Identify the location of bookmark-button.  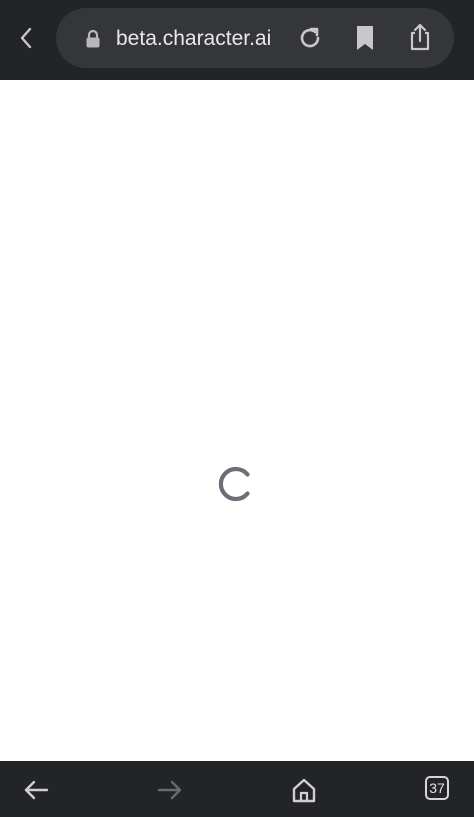
(365, 38).